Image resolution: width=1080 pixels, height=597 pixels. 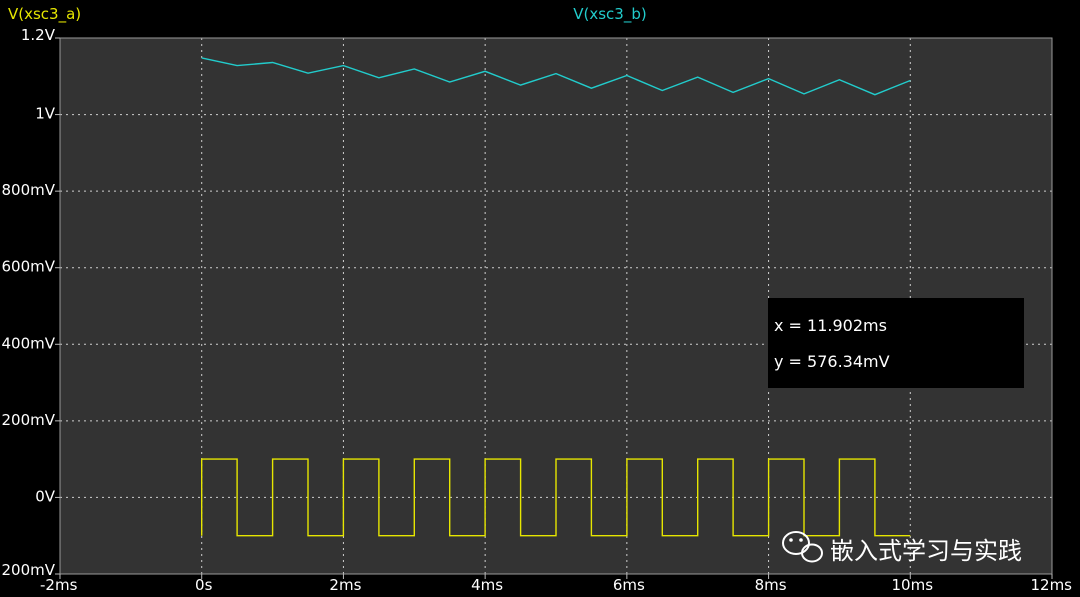 I want to click on x-tick-label: 4ms, so click(x=487, y=585).